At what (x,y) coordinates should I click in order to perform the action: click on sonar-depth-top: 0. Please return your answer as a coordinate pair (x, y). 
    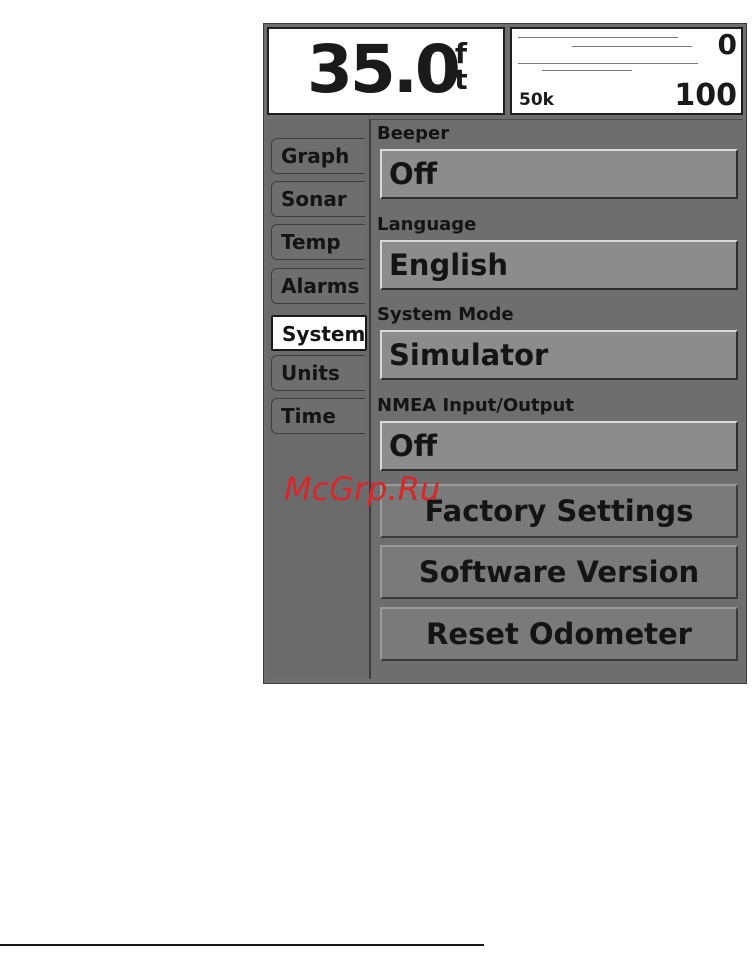
    Looking at the image, I should click on (727, 44).